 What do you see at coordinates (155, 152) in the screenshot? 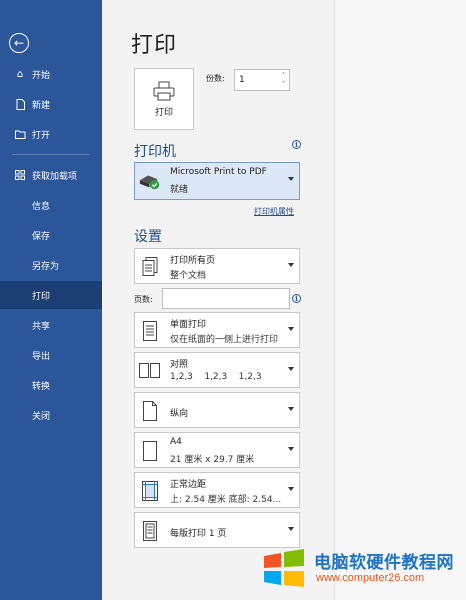
I see `printer-section-title: 打印机` at bounding box center [155, 152].